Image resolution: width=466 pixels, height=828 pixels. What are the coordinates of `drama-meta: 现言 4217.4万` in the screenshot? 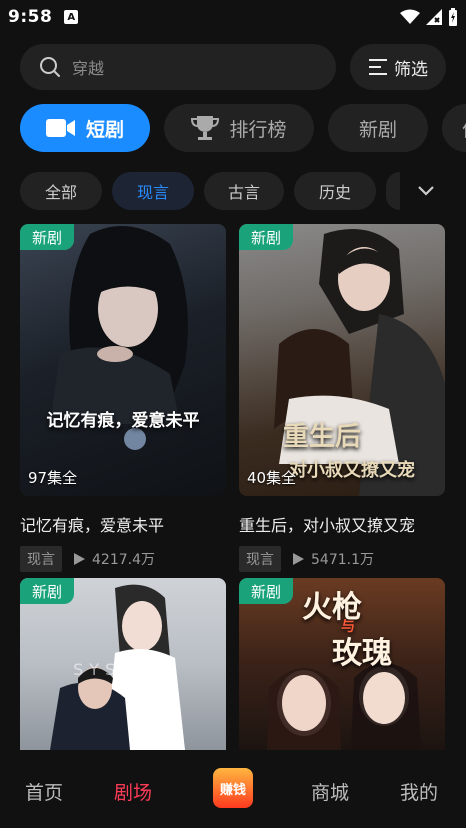 It's located at (123, 559).